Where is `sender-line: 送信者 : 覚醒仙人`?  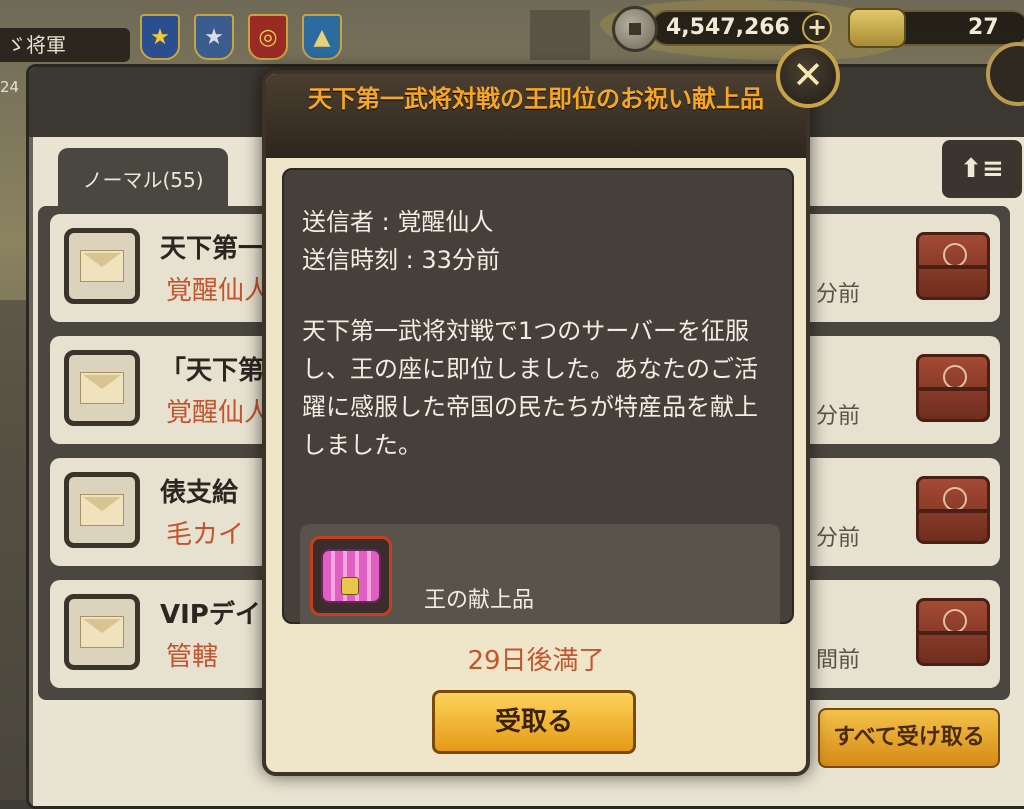 sender-line: 送信者 : 覚醒仙人 is located at coordinates (398, 222).